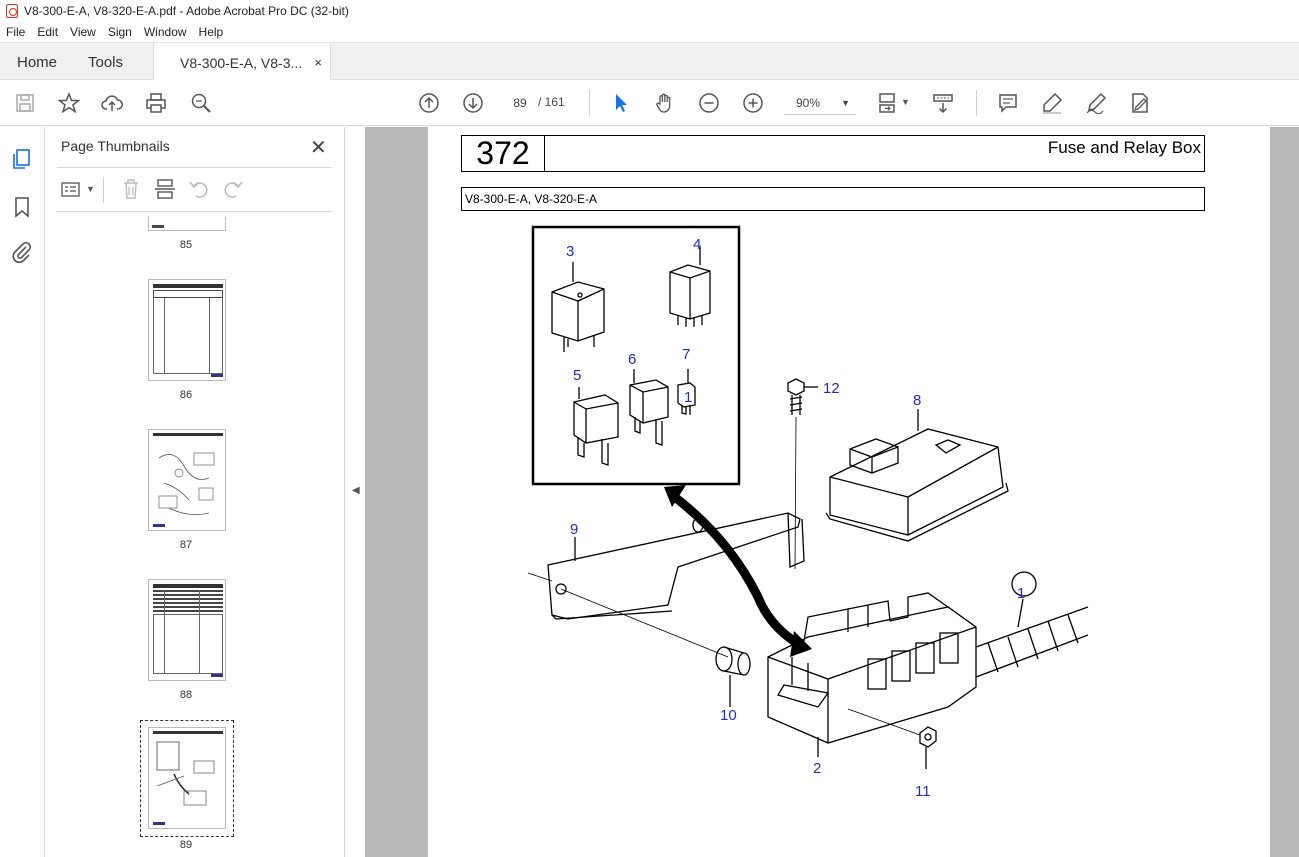  What do you see at coordinates (1096, 103) in the screenshot?
I see `draw-pen-icon` at bounding box center [1096, 103].